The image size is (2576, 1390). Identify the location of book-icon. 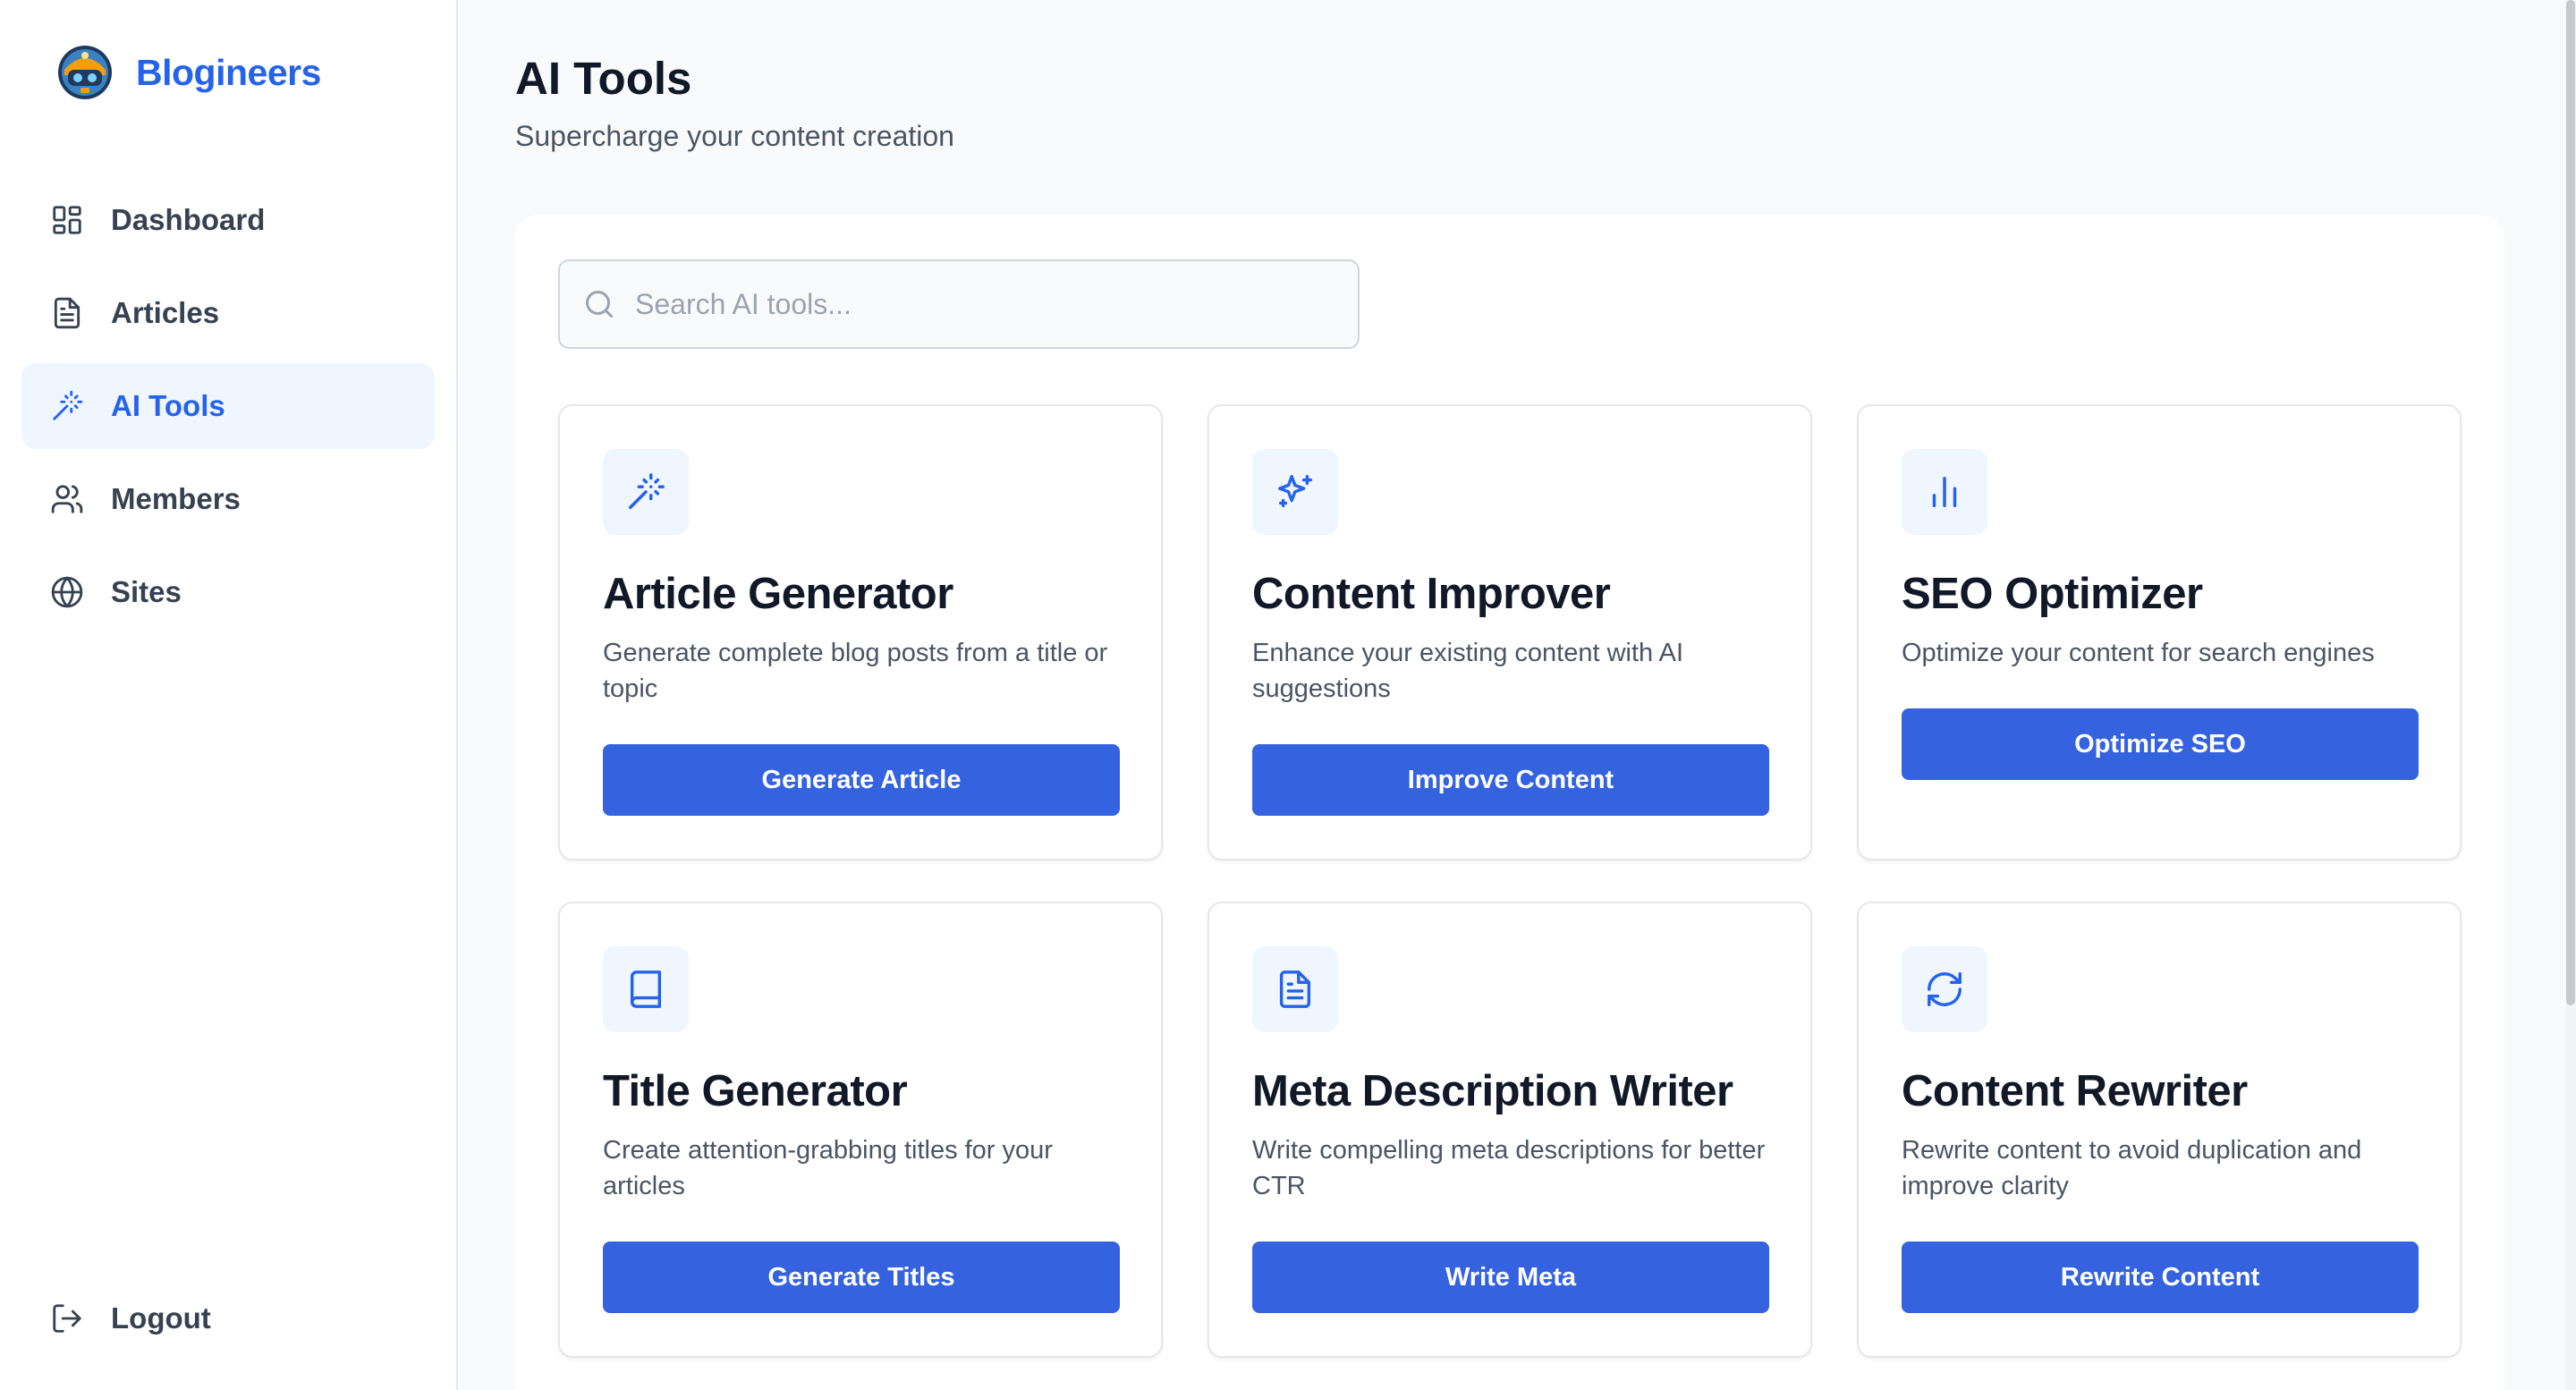
(646, 989).